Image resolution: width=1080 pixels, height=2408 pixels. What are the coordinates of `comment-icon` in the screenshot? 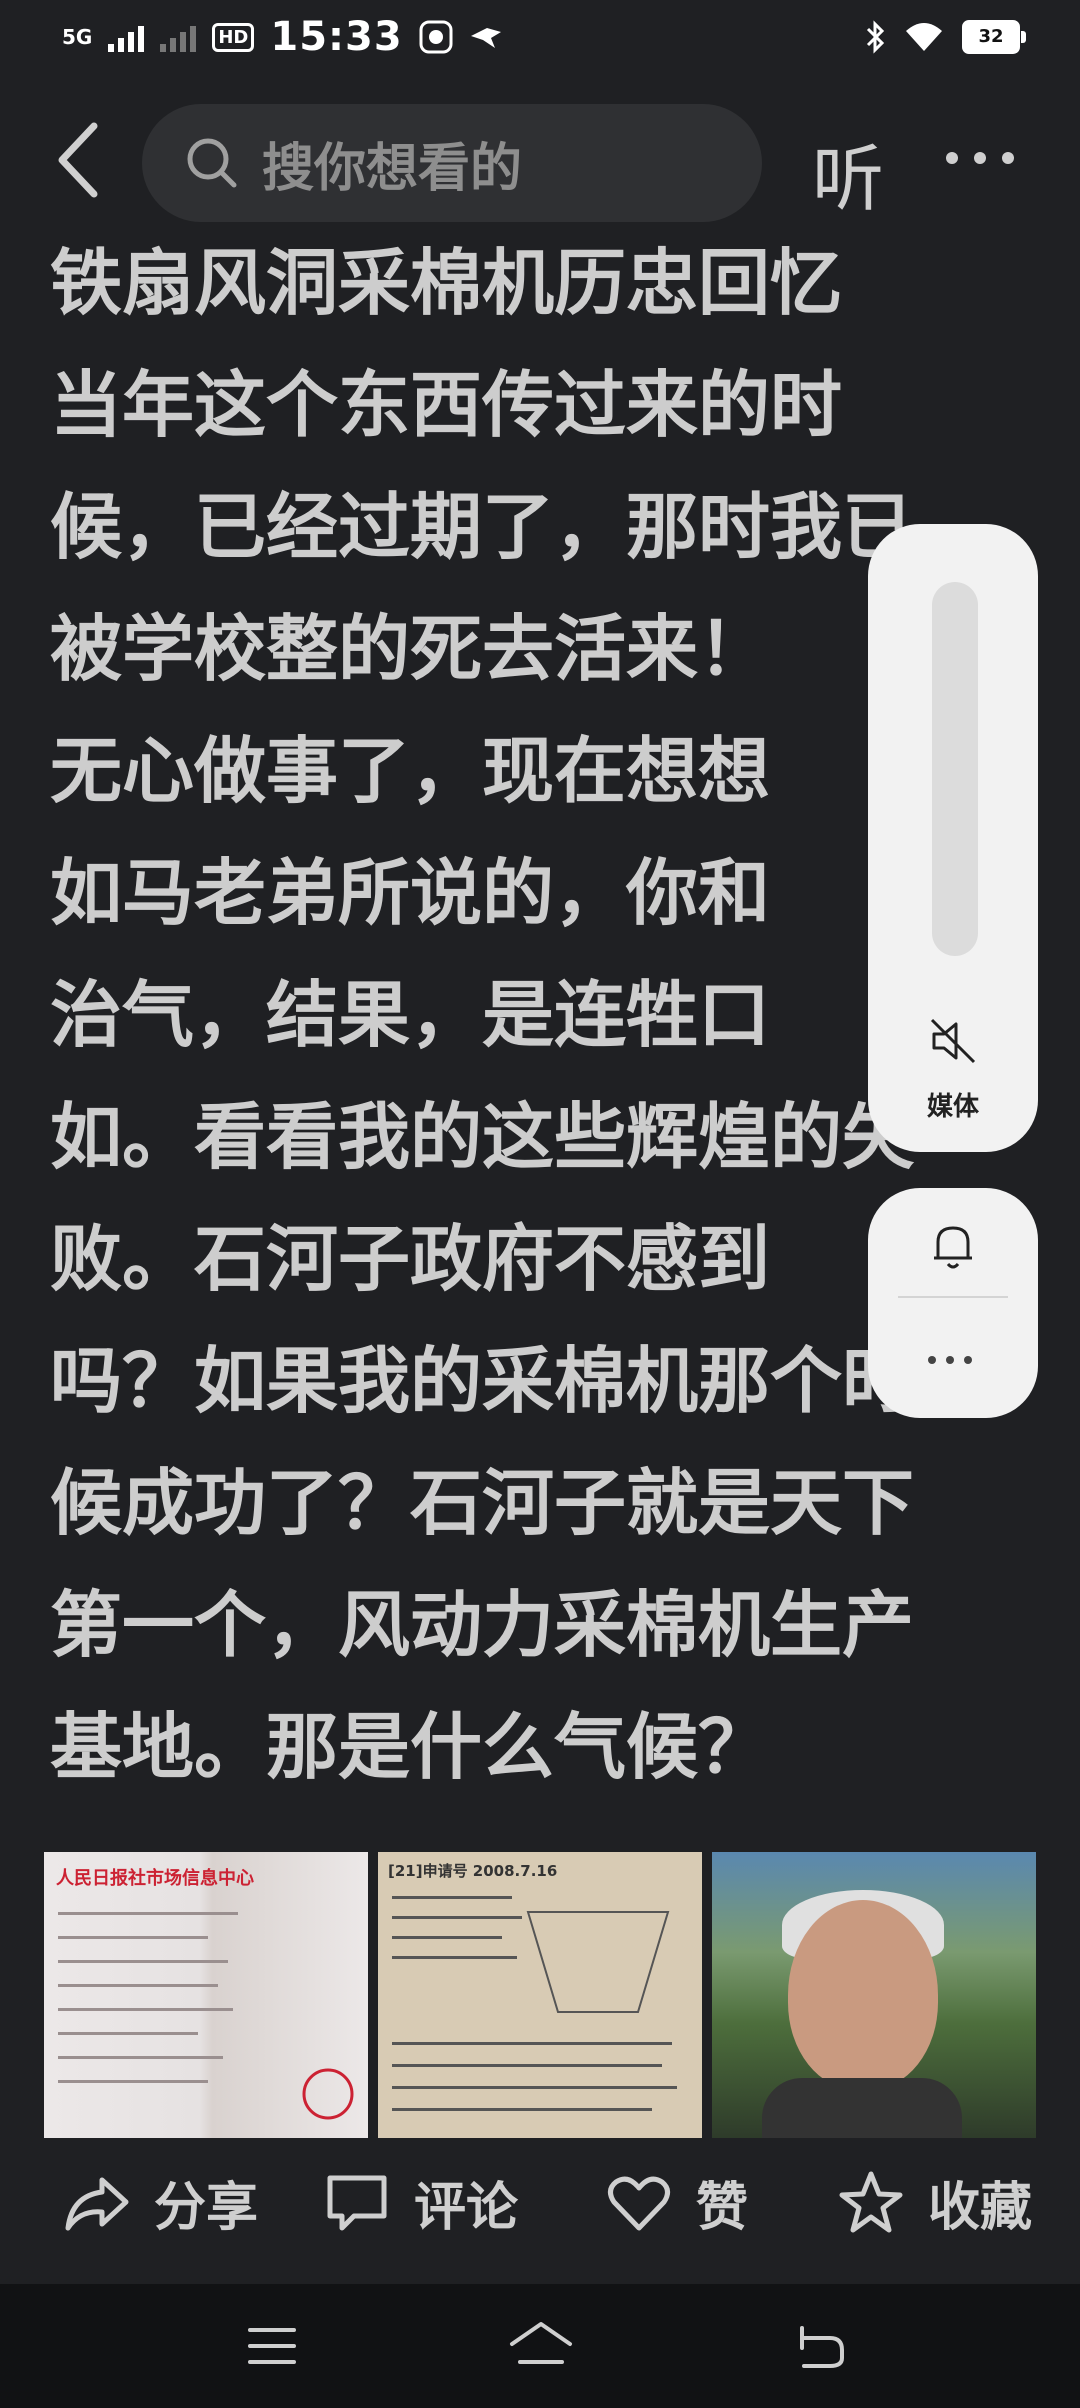 It's located at (357, 2202).